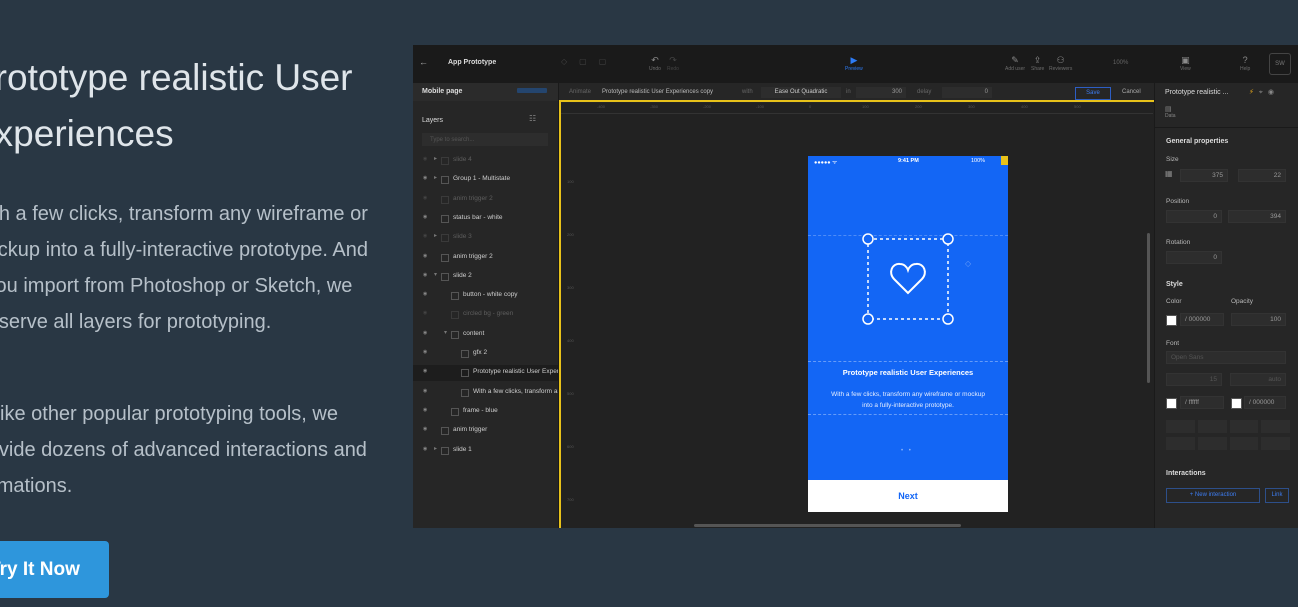  Describe the element at coordinates (1060, 63) in the screenshot. I see `reviewers-button: ⚇ Reviewers` at that location.